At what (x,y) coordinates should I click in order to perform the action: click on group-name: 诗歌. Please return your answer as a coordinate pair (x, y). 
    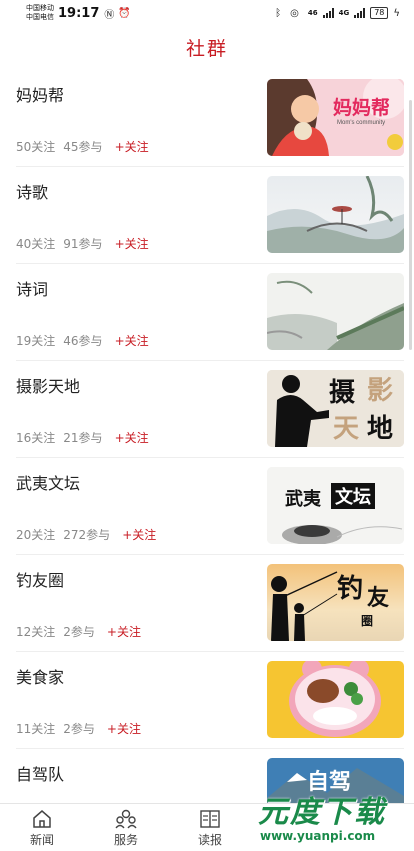
    Looking at the image, I should click on (32, 192).